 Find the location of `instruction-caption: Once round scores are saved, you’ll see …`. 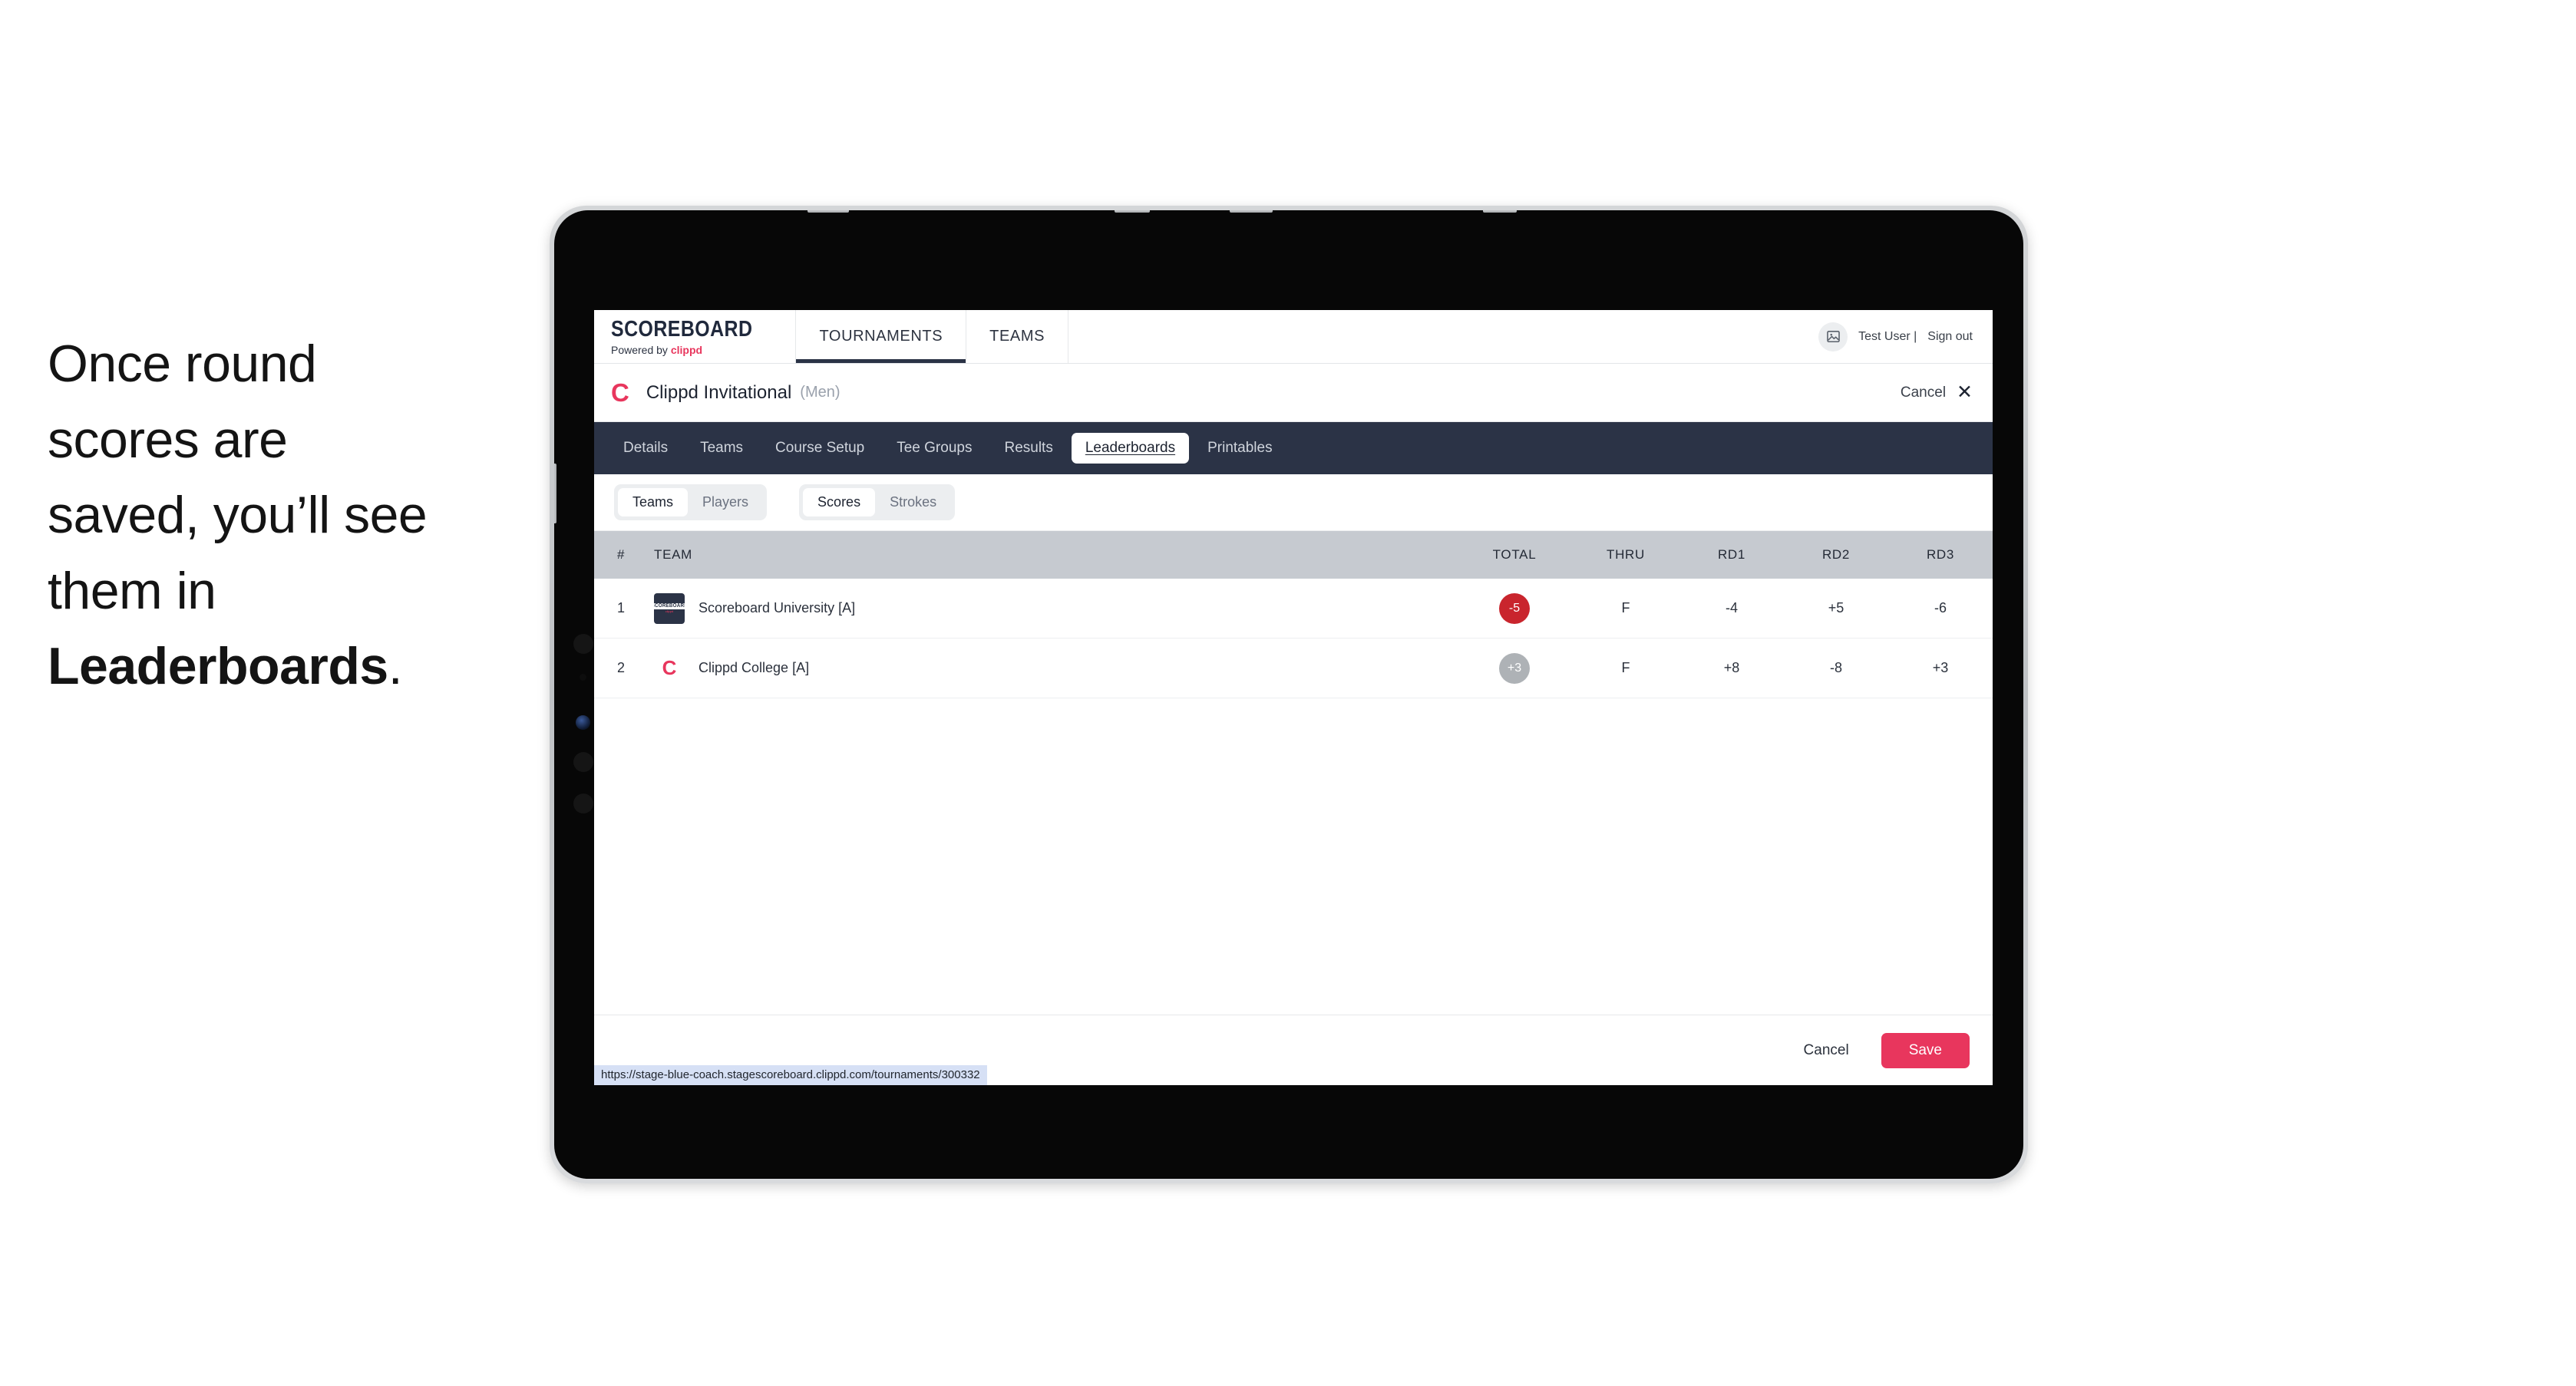

instruction-caption: Once round scores are saved, you’ll see … is located at coordinates (278, 515).